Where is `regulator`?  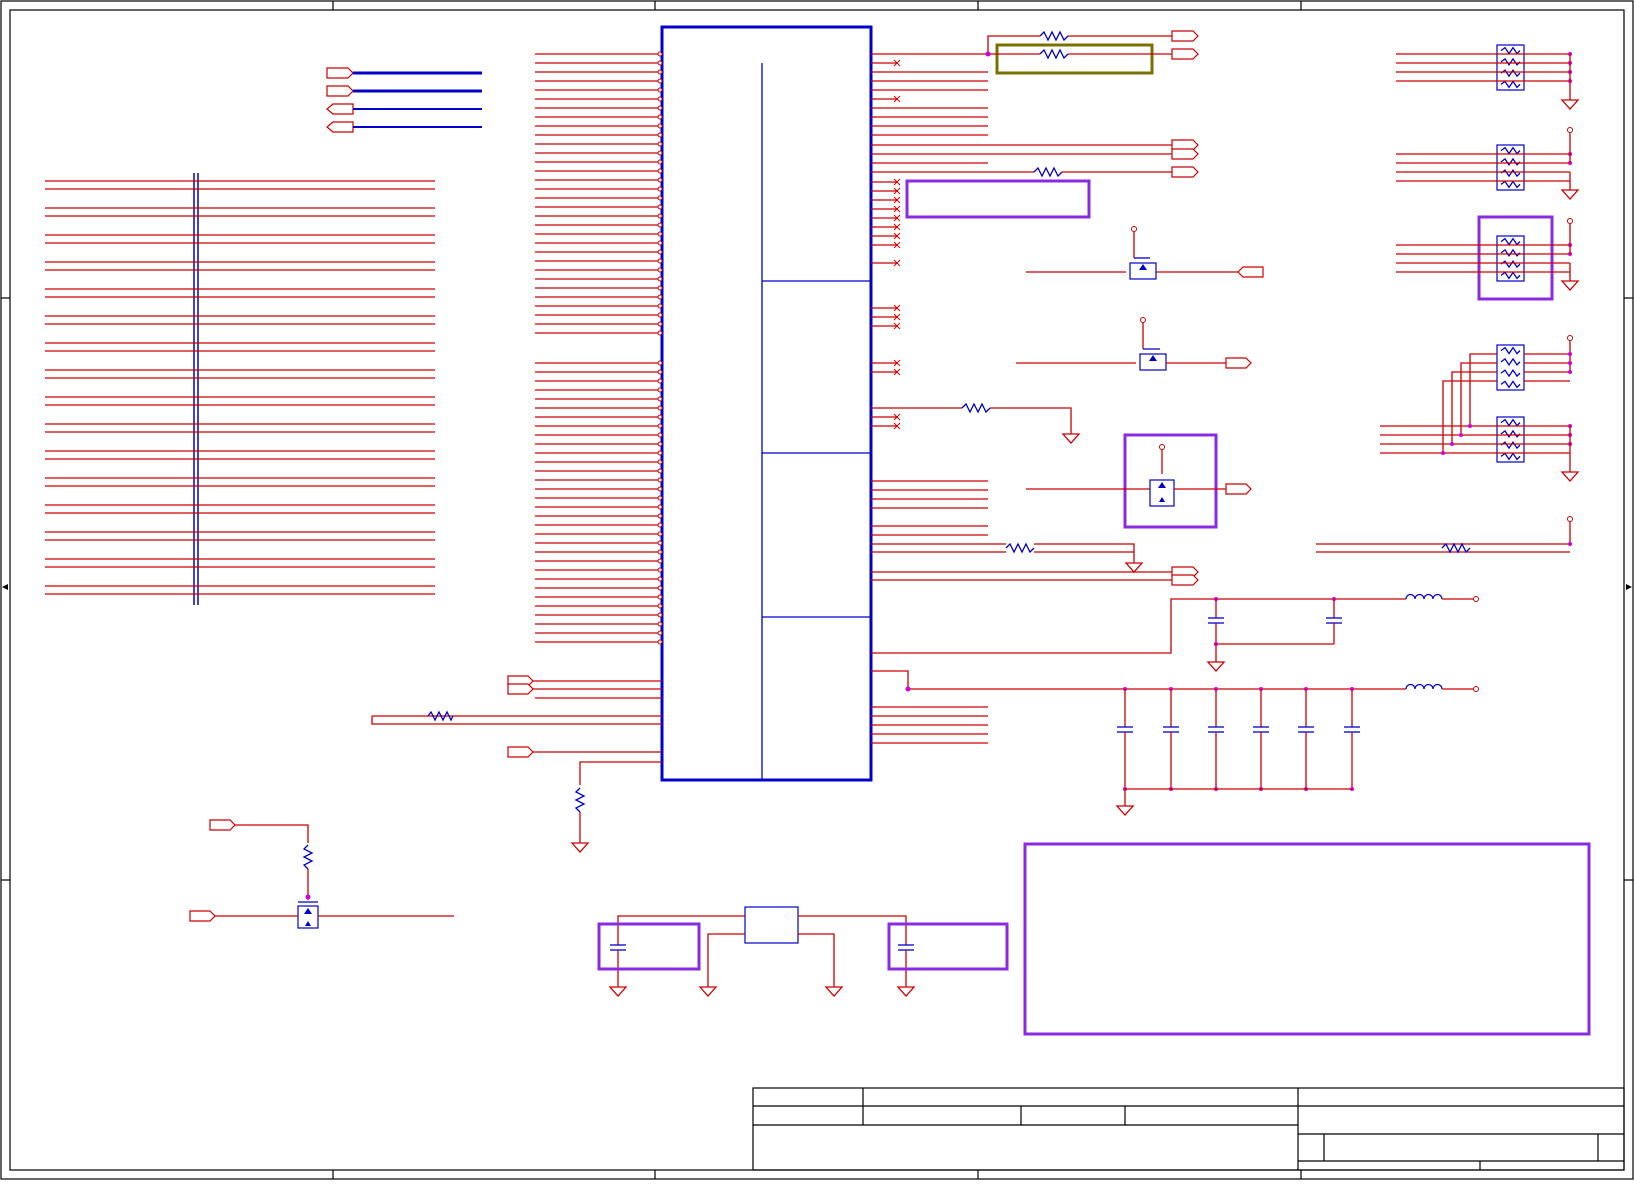
regulator is located at coordinates (803, 951).